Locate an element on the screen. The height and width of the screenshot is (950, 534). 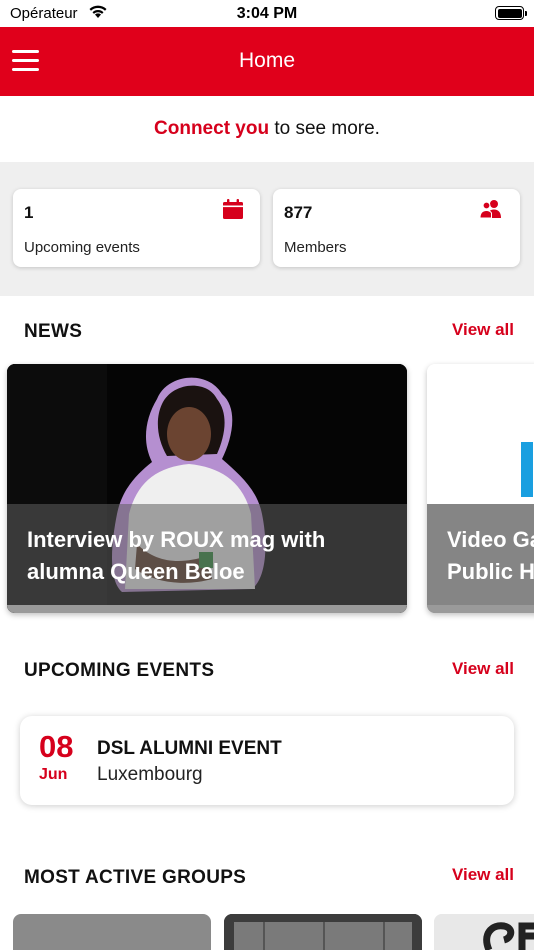
app-header: Home is located at coordinates (267, 61).